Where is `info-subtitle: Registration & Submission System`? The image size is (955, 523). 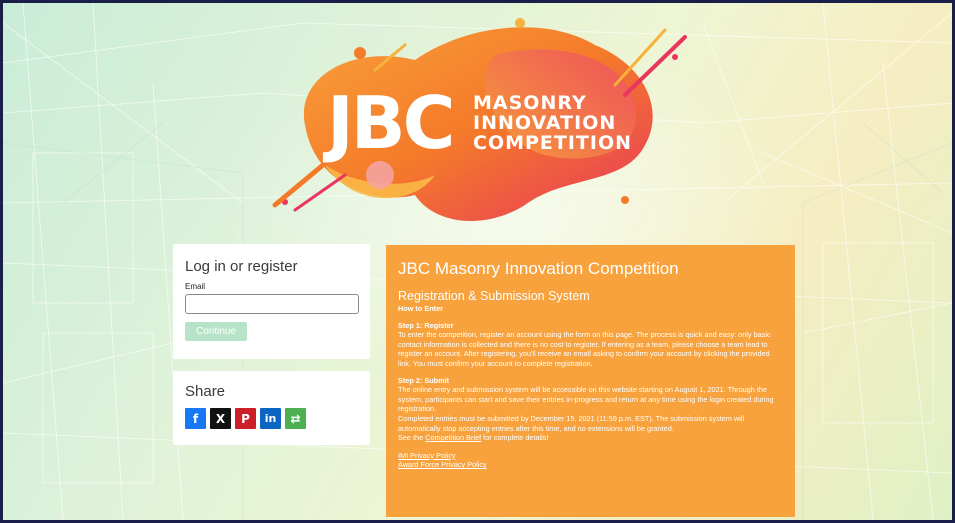
info-subtitle: Registration & Submission System is located at coordinates (494, 296).